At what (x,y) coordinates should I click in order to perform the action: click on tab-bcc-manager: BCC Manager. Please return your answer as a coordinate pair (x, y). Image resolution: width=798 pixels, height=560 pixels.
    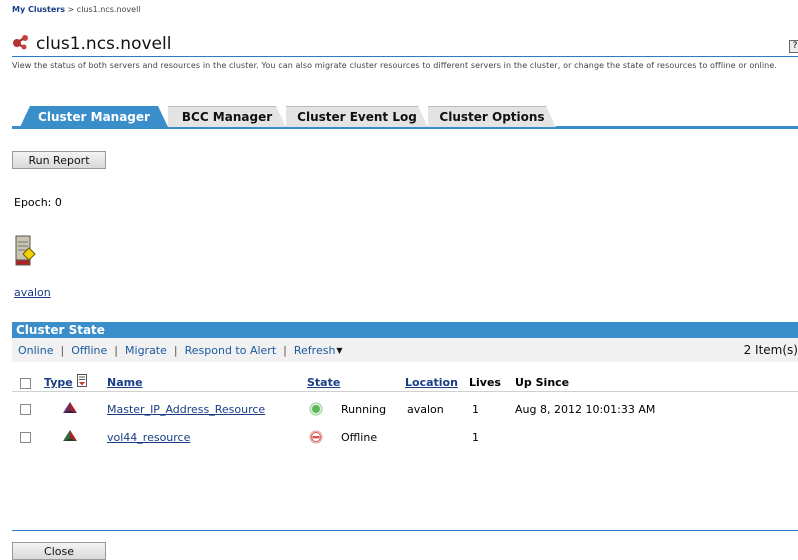
    Looking at the image, I should click on (227, 116).